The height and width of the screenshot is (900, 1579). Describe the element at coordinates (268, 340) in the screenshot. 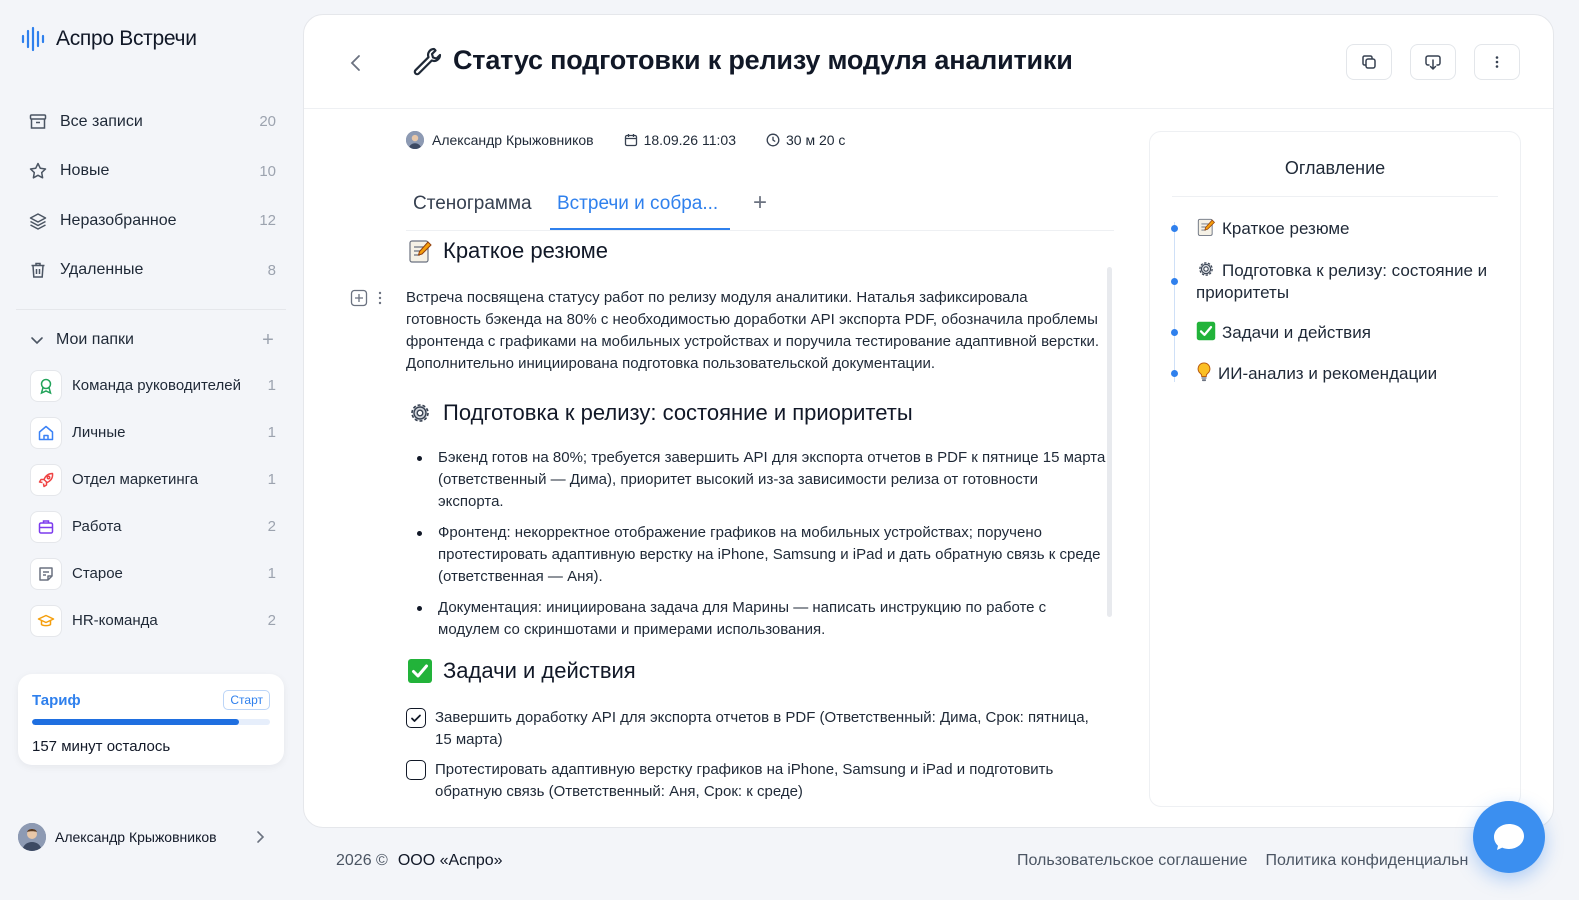

I see `add-folder-button: +` at that location.